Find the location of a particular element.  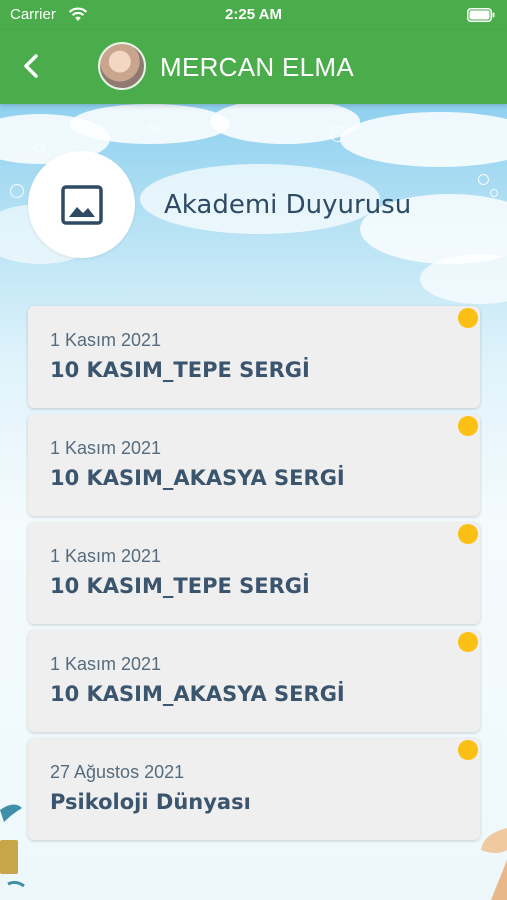

battery-icon is located at coordinates (481, 15).